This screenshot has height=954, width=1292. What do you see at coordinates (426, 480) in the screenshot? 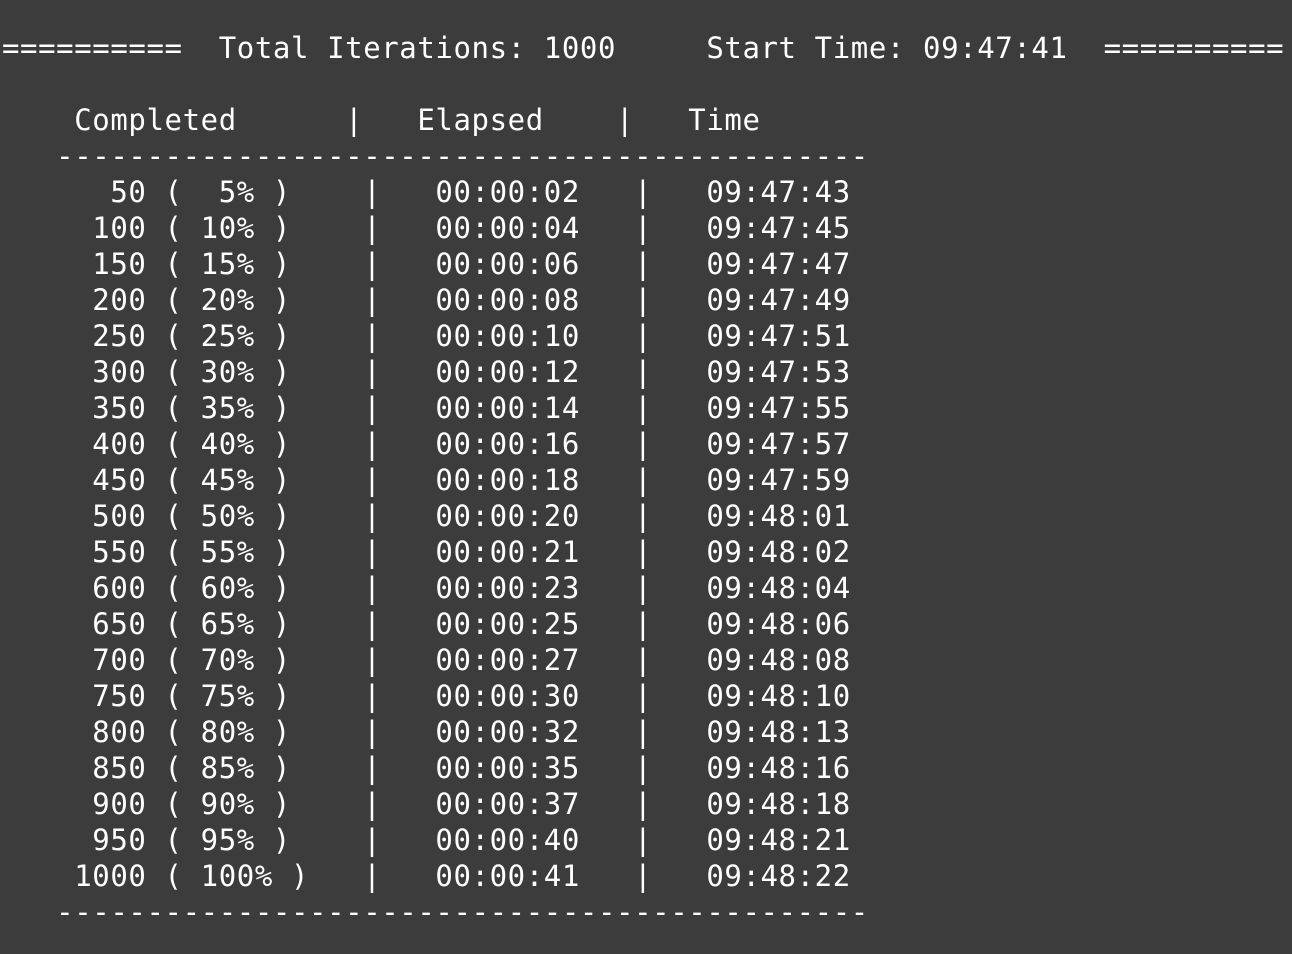
I see `progress-row: 450 ( 45% ) | 00:00:18 | 09:47:59` at bounding box center [426, 480].